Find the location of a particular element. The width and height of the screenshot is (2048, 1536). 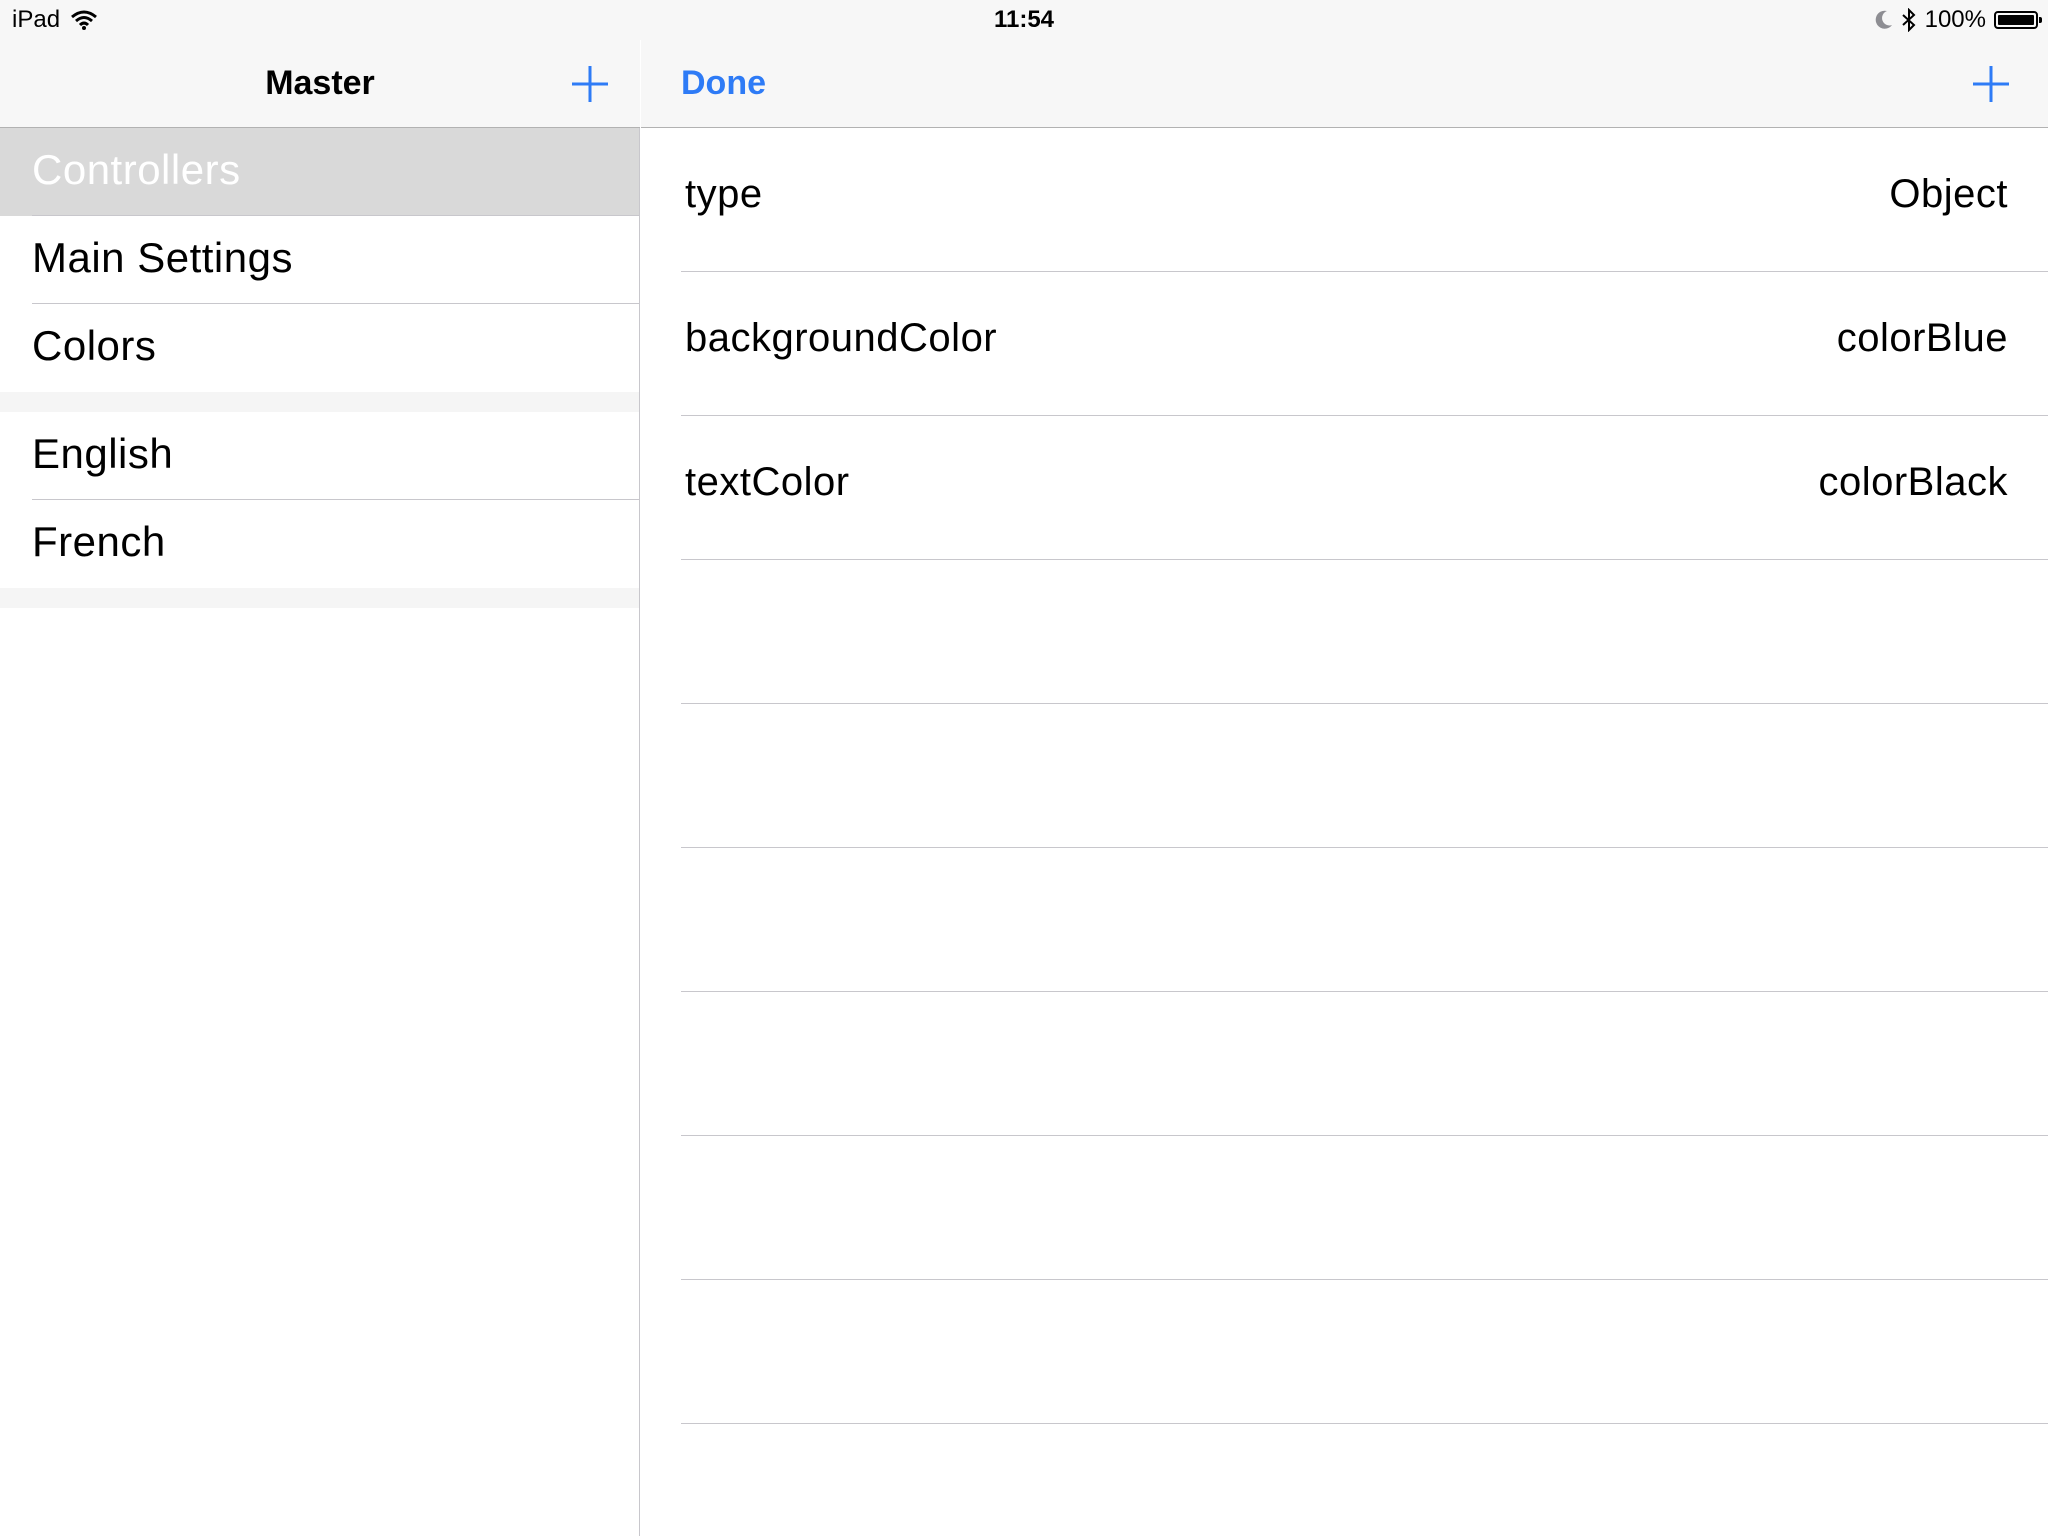

master-list-item-label: French is located at coordinates (99, 541).